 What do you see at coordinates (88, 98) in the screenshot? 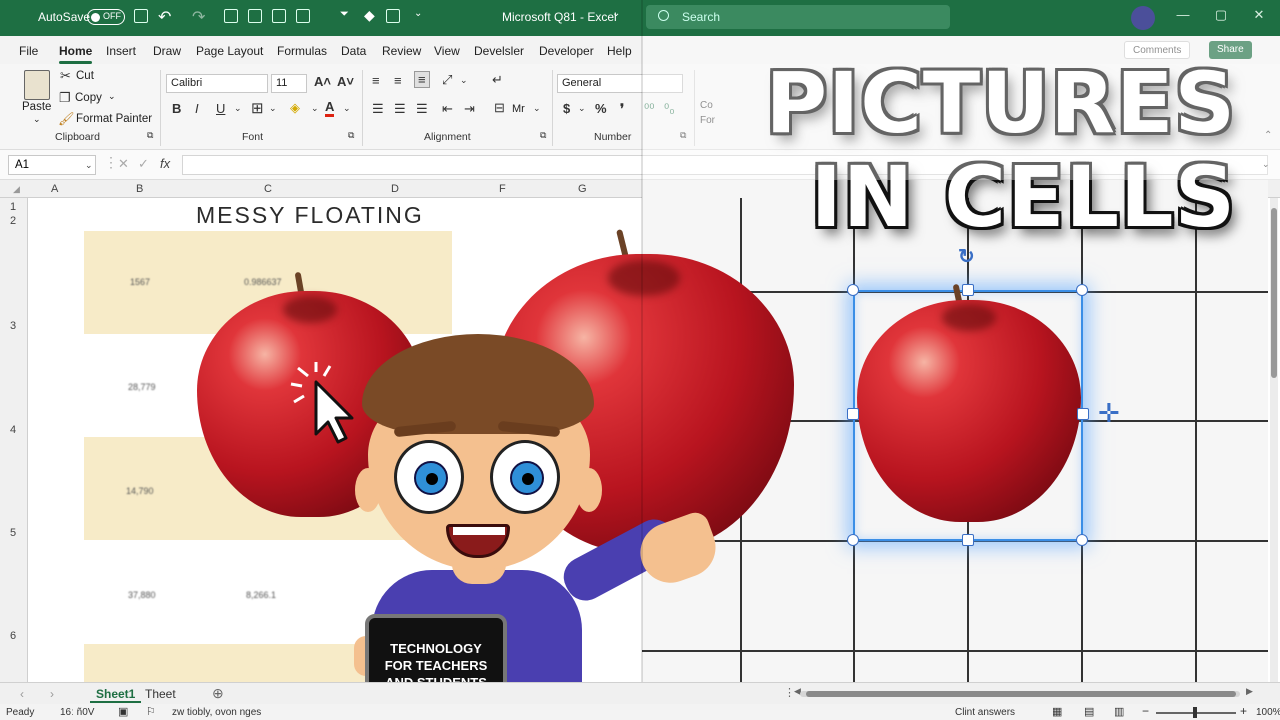
I see `copy-button: Copy` at bounding box center [88, 98].